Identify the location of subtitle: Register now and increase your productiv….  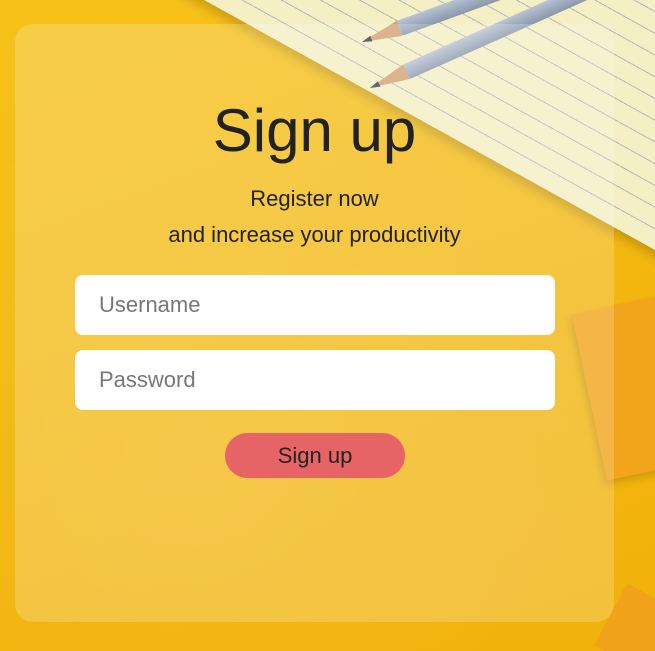
(314, 217).